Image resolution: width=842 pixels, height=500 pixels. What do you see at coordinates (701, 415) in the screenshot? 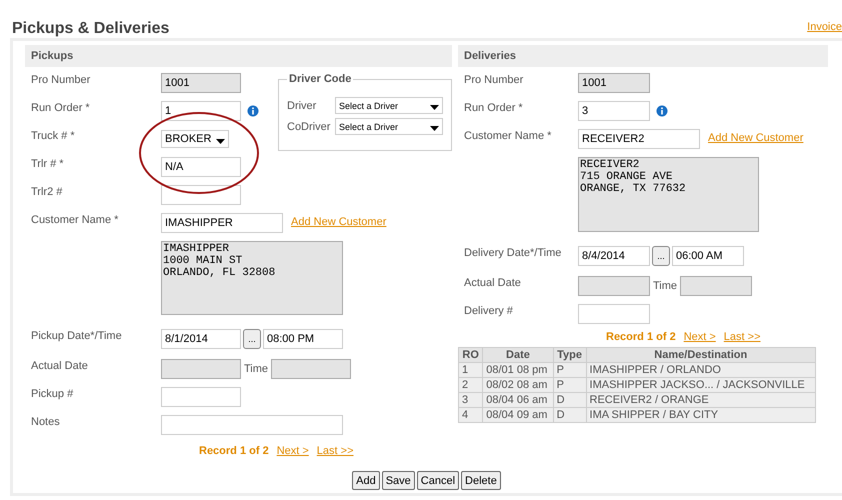
I see `table-cell: IMA SHIPPER / BAY CITY` at bounding box center [701, 415].